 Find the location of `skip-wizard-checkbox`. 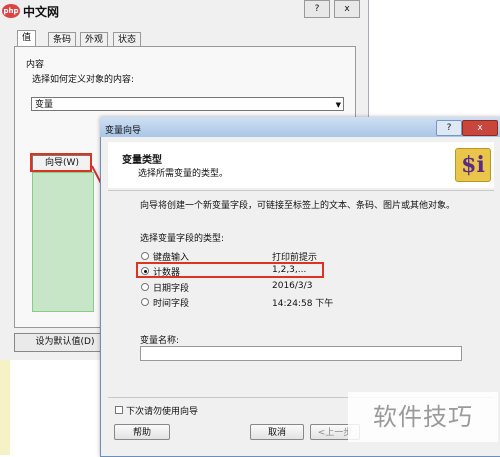

skip-wizard-checkbox is located at coordinates (119, 410).